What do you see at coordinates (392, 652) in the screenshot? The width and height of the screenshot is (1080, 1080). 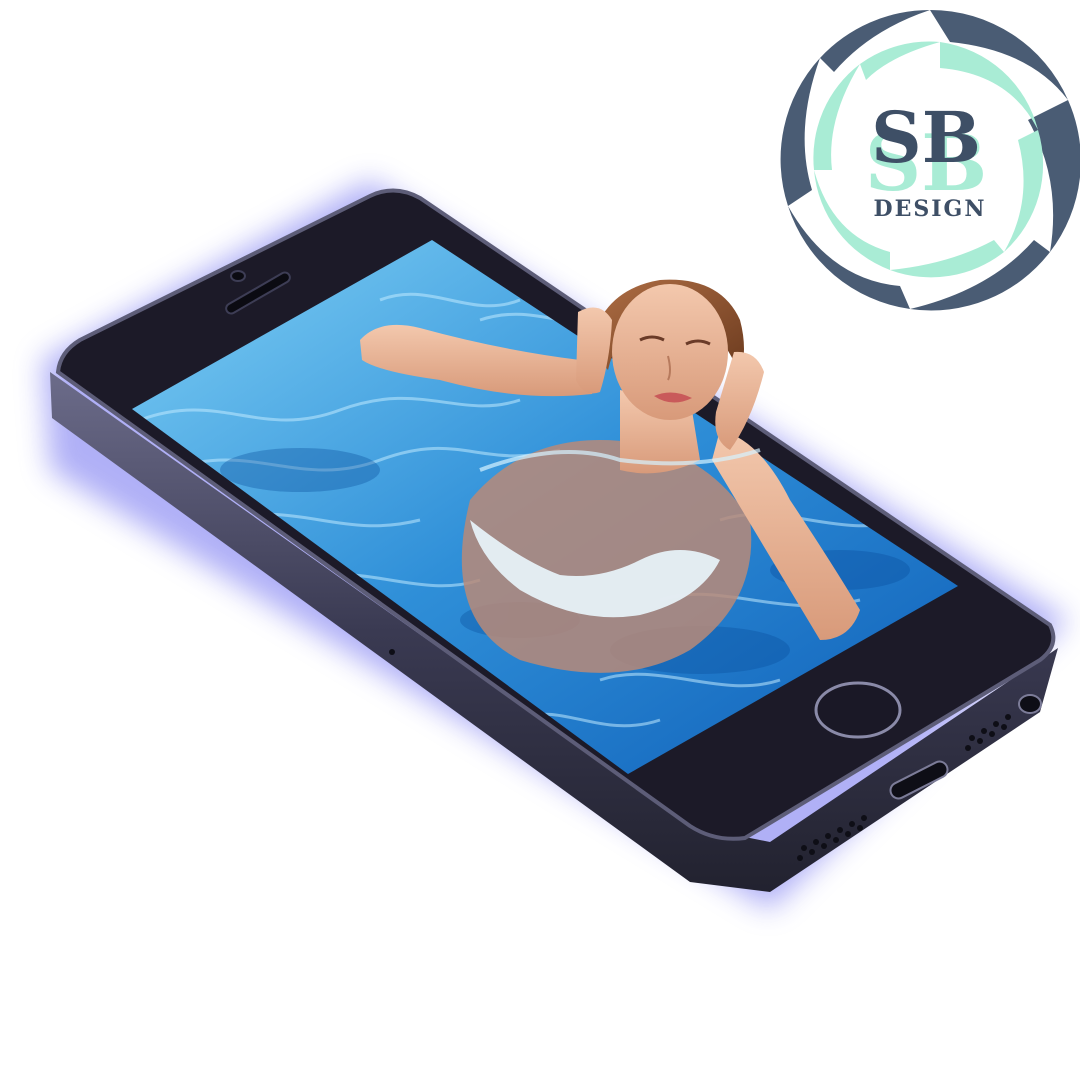 I see `mic-hole-icon` at bounding box center [392, 652].